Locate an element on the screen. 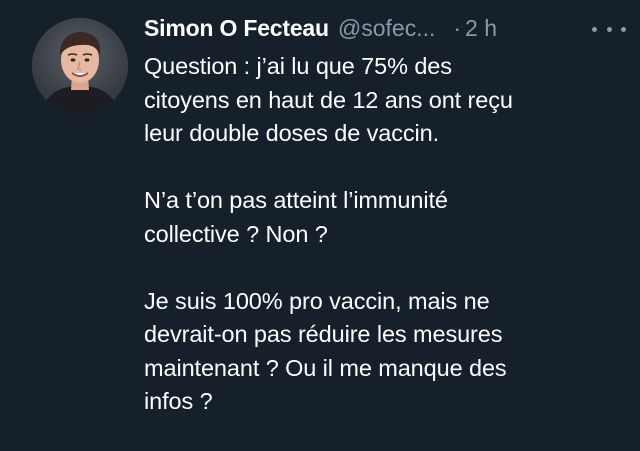  avatar is located at coordinates (80, 66).